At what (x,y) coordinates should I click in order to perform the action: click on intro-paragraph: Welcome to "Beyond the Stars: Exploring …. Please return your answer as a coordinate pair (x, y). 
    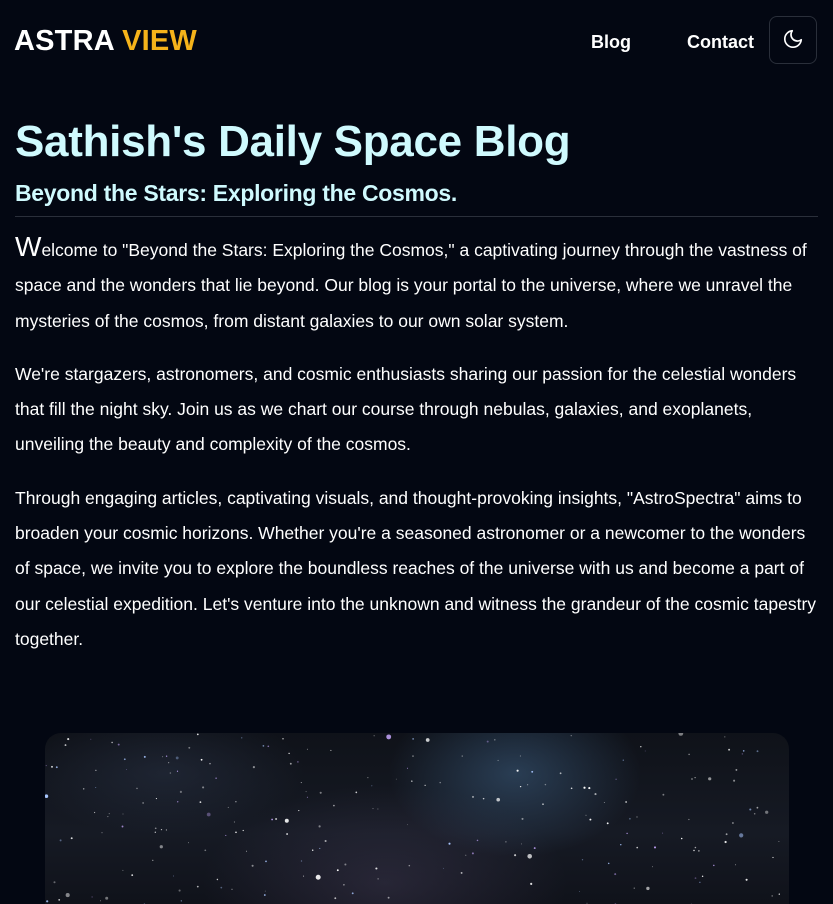
    Looking at the image, I should click on (416, 286).